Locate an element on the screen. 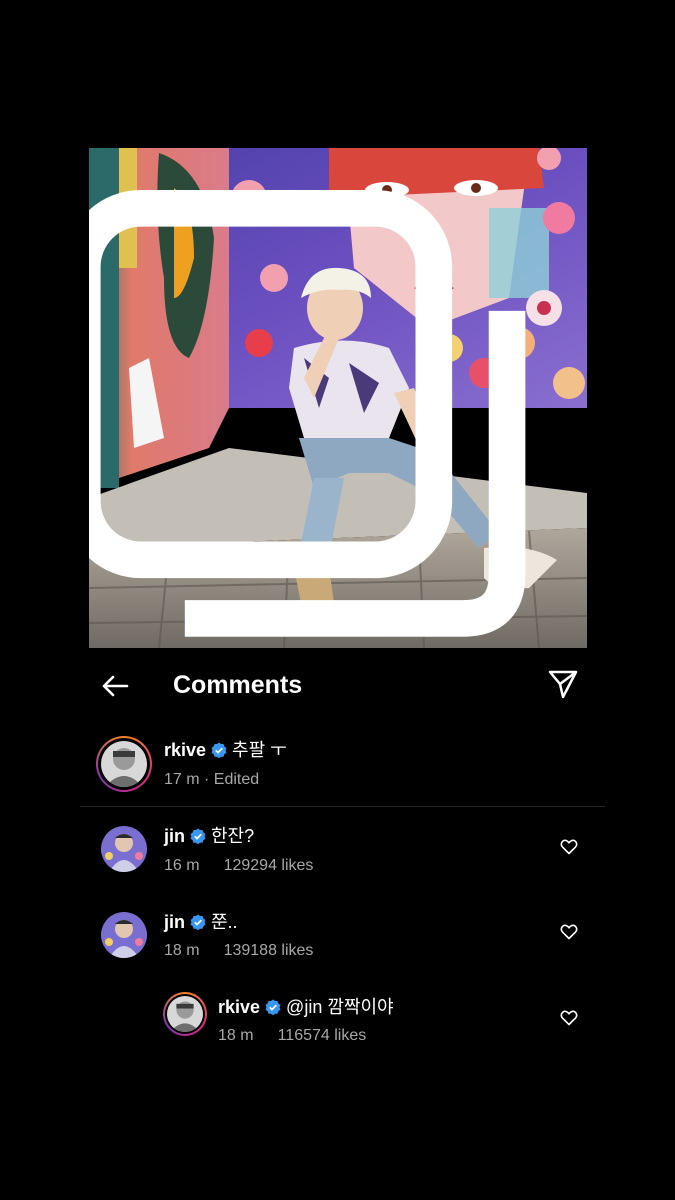  comment-meta: 16 m 129294 likes is located at coordinates (238, 866).